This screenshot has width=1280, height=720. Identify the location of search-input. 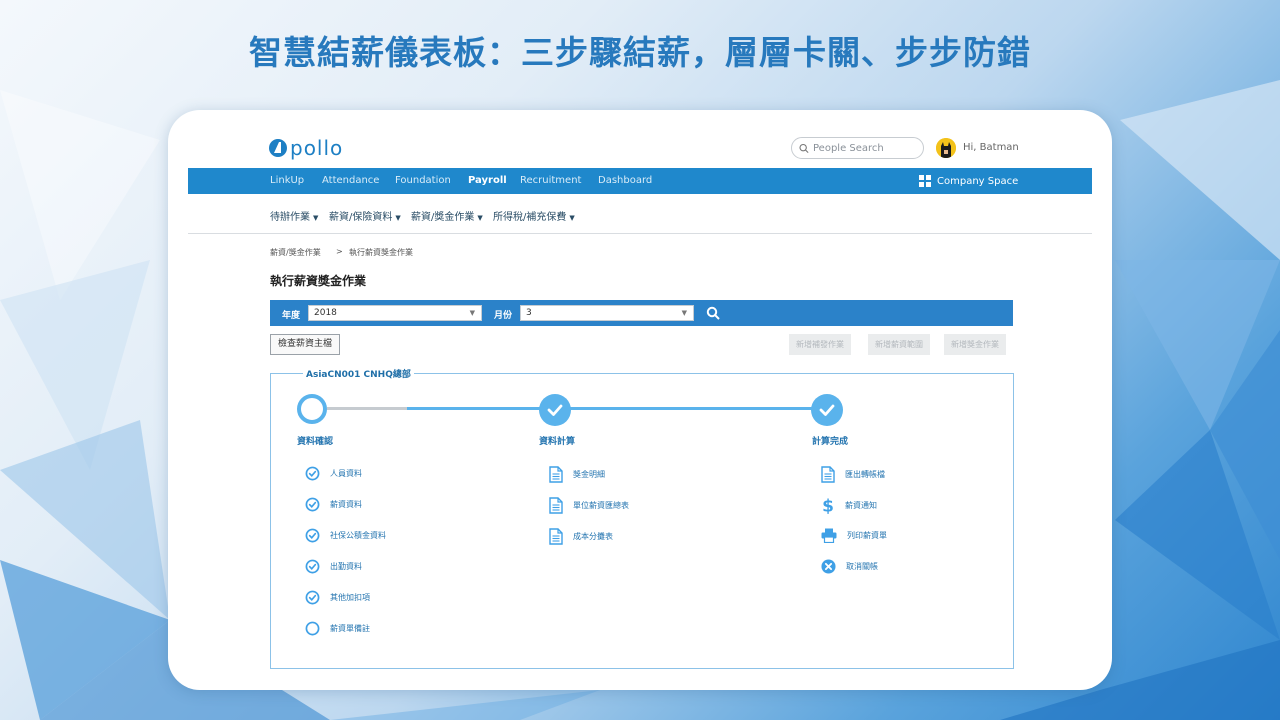
(868, 148).